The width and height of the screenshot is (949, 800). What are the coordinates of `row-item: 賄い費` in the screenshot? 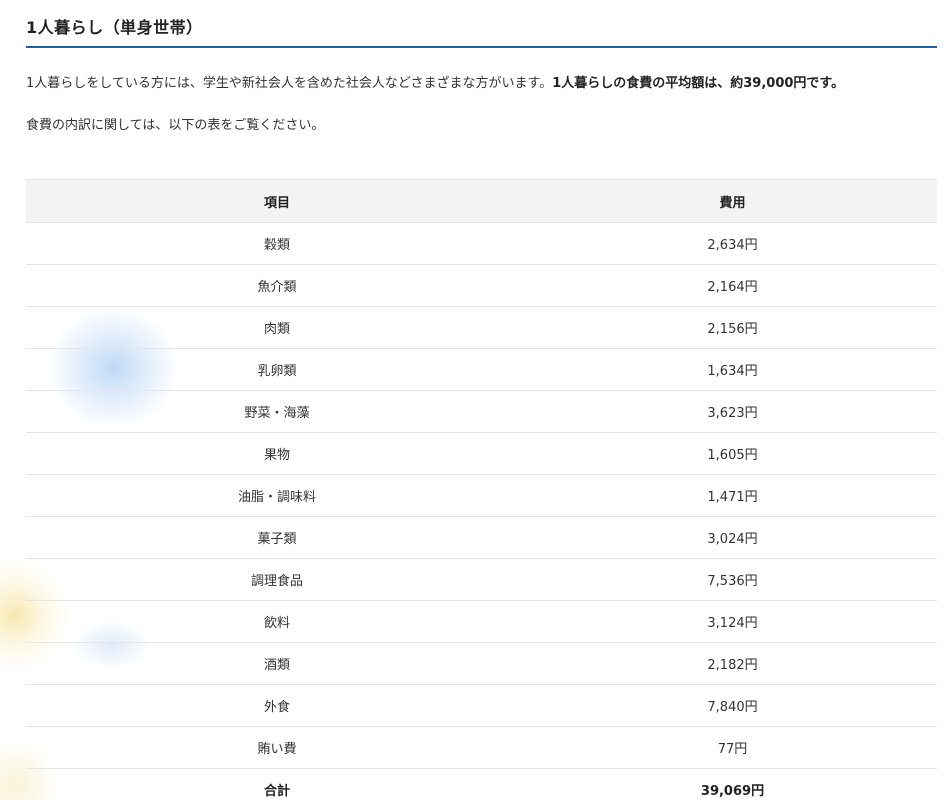 It's located at (277, 747).